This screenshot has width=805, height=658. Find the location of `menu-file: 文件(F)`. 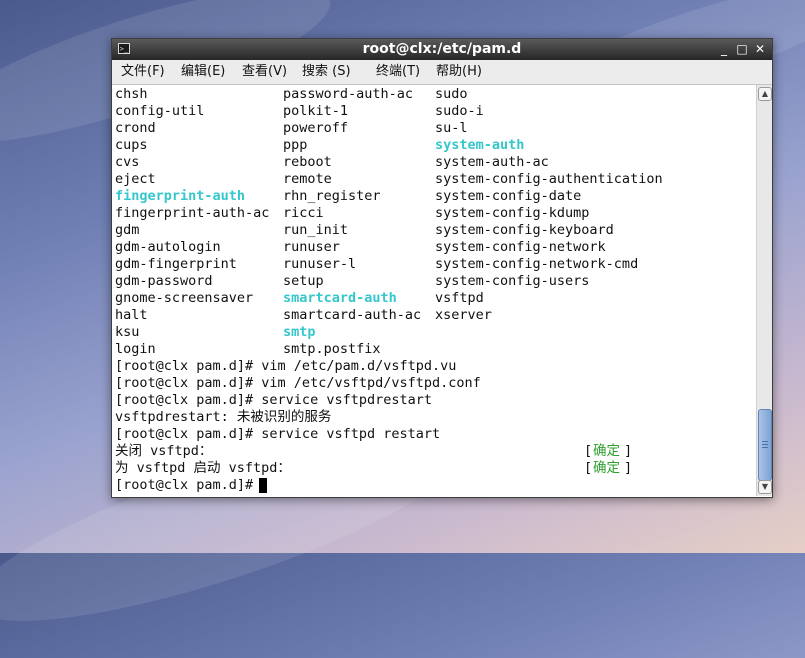

menu-file: 文件(F) is located at coordinates (143, 72).